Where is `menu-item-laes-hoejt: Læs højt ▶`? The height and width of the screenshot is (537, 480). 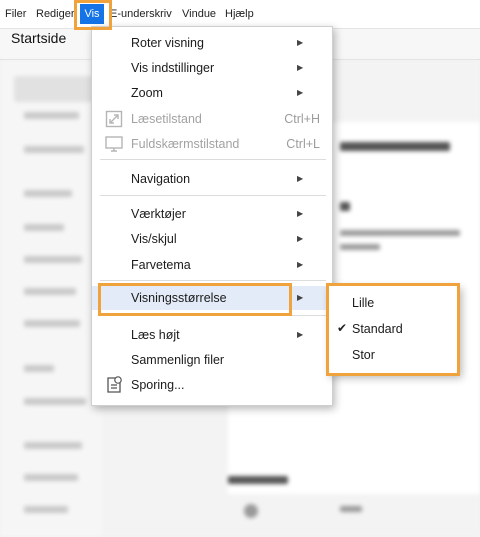 menu-item-laes-hoejt: Læs højt ▶ is located at coordinates (212, 335).